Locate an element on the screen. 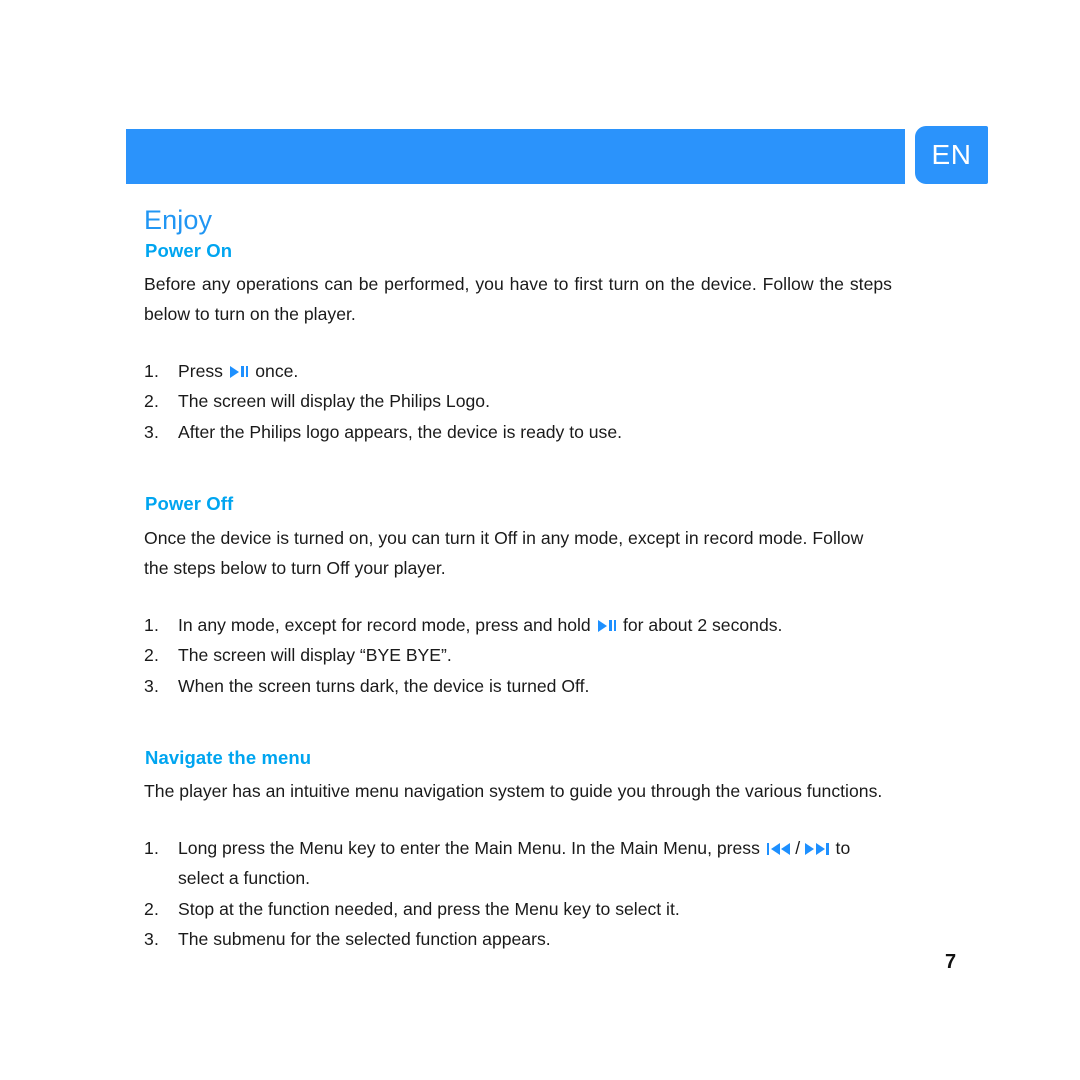 This screenshot has height=1080, width=1080. language-tab: EN is located at coordinates (951, 155).